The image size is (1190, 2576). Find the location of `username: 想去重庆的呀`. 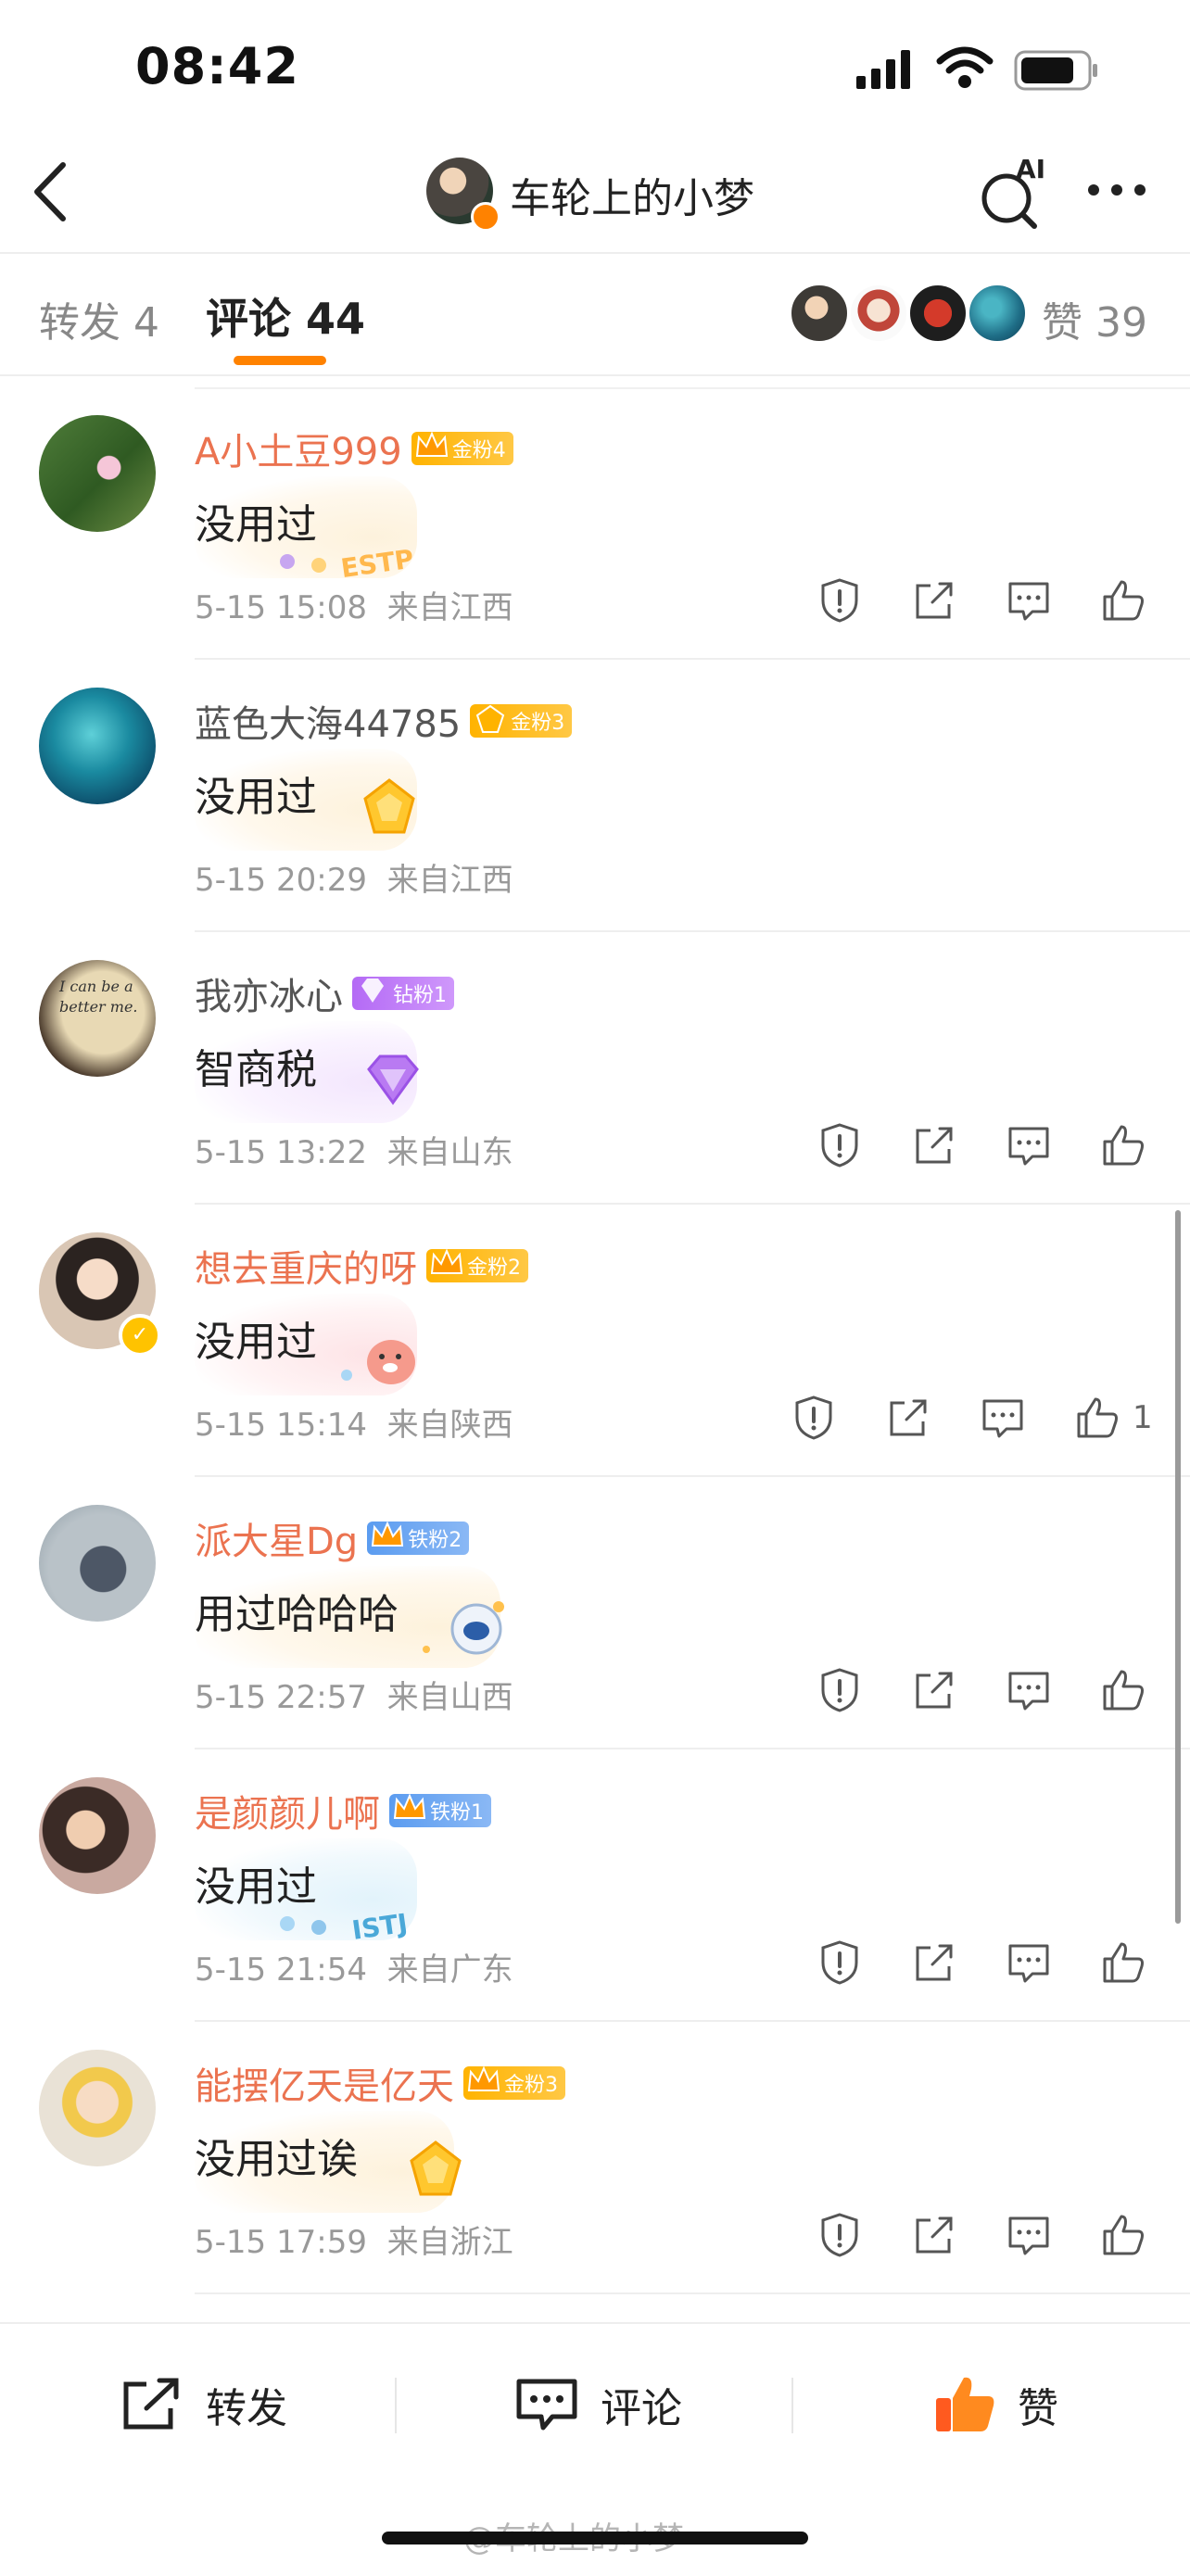

username: 想去重庆的呀 is located at coordinates (306, 1266).